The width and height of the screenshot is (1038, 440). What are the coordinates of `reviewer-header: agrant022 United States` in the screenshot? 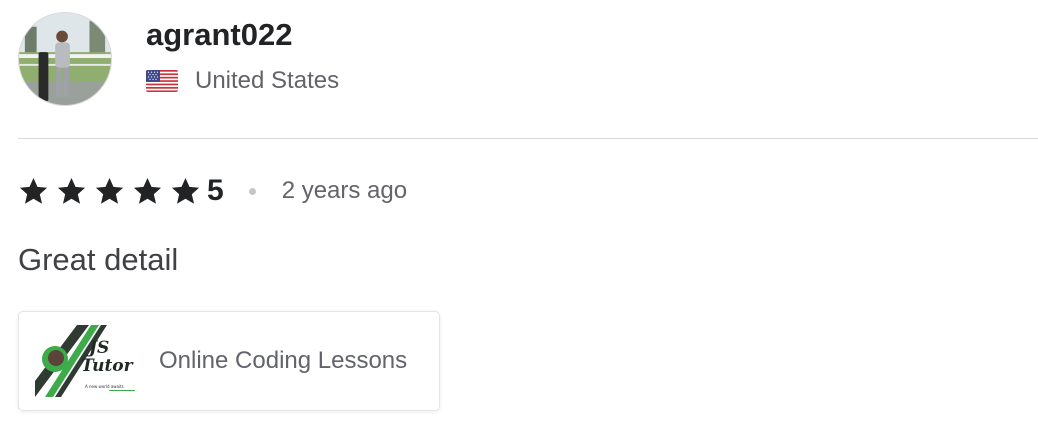 It's located at (178, 59).